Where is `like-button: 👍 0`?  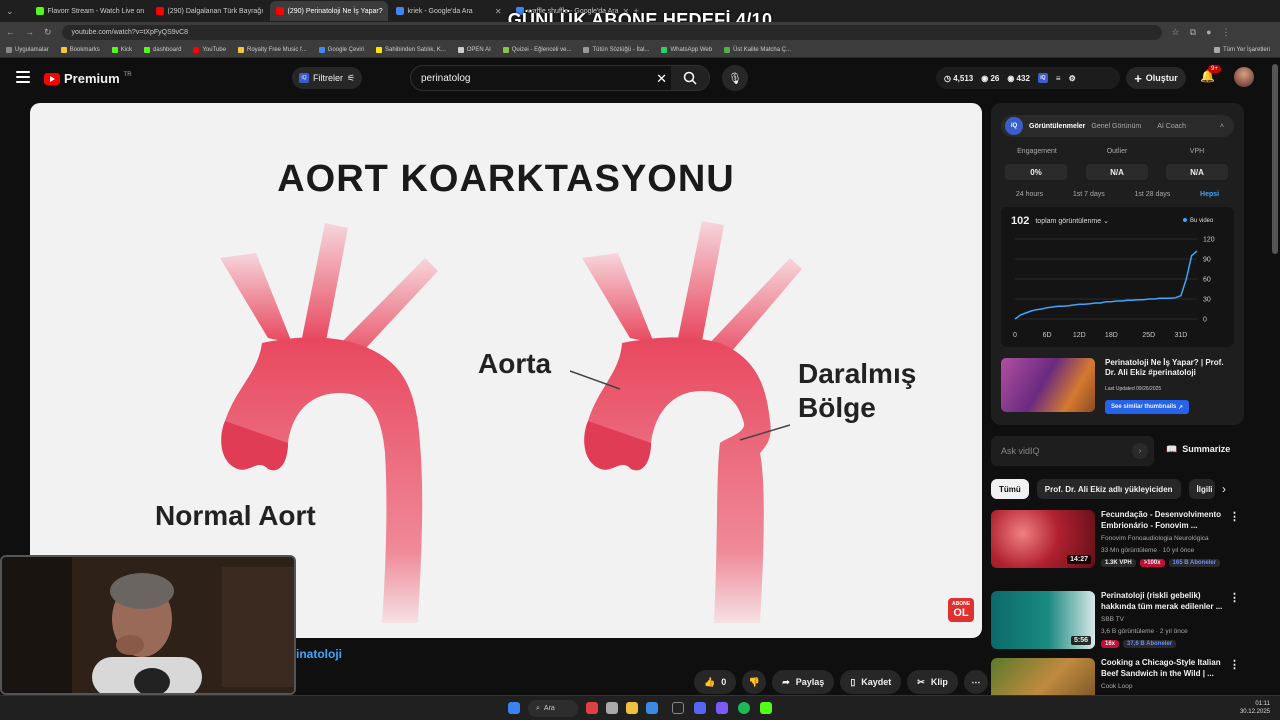 like-button: 👍 0 is located at coordinates (715, 682).